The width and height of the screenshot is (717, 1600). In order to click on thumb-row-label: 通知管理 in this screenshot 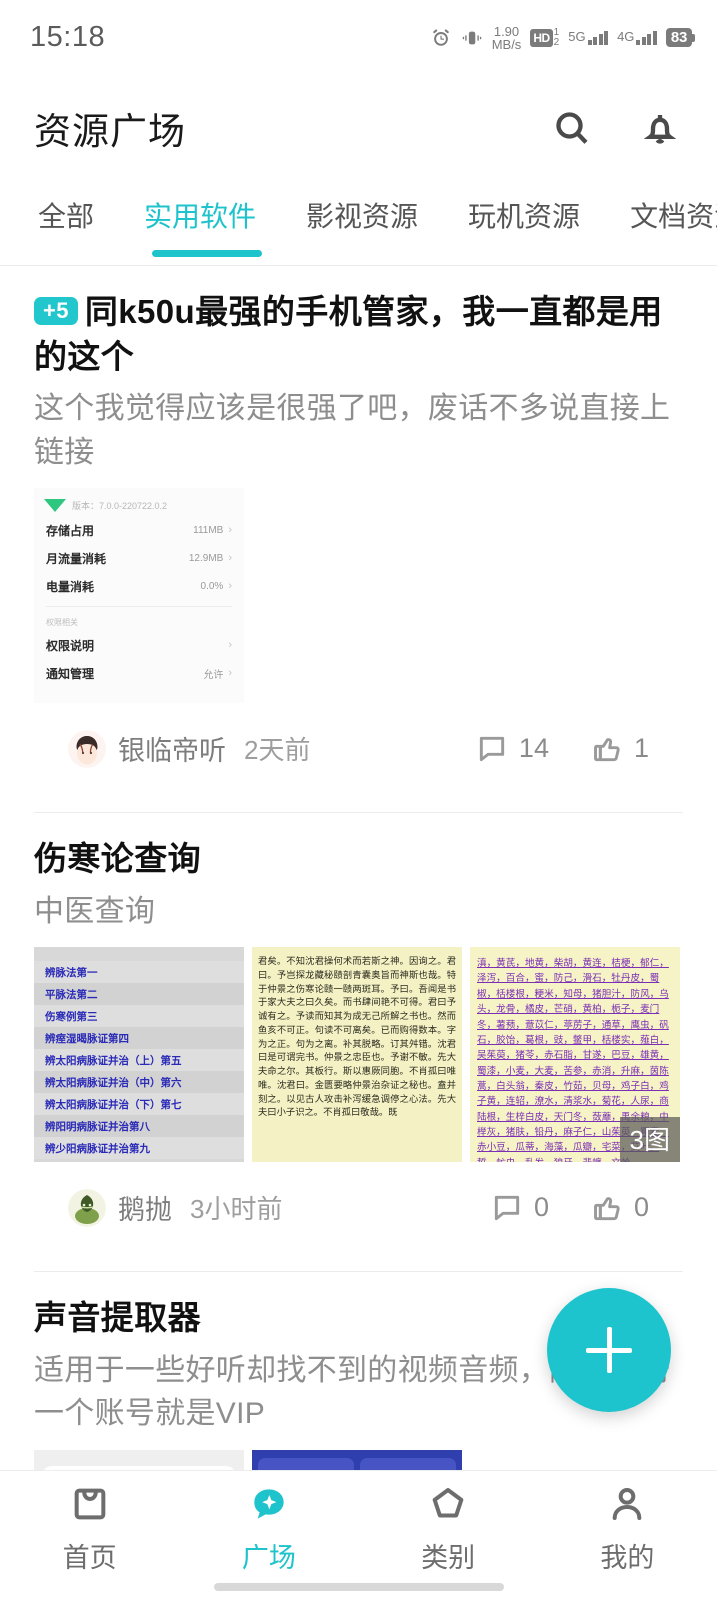, I will do `click(70, 673)`.